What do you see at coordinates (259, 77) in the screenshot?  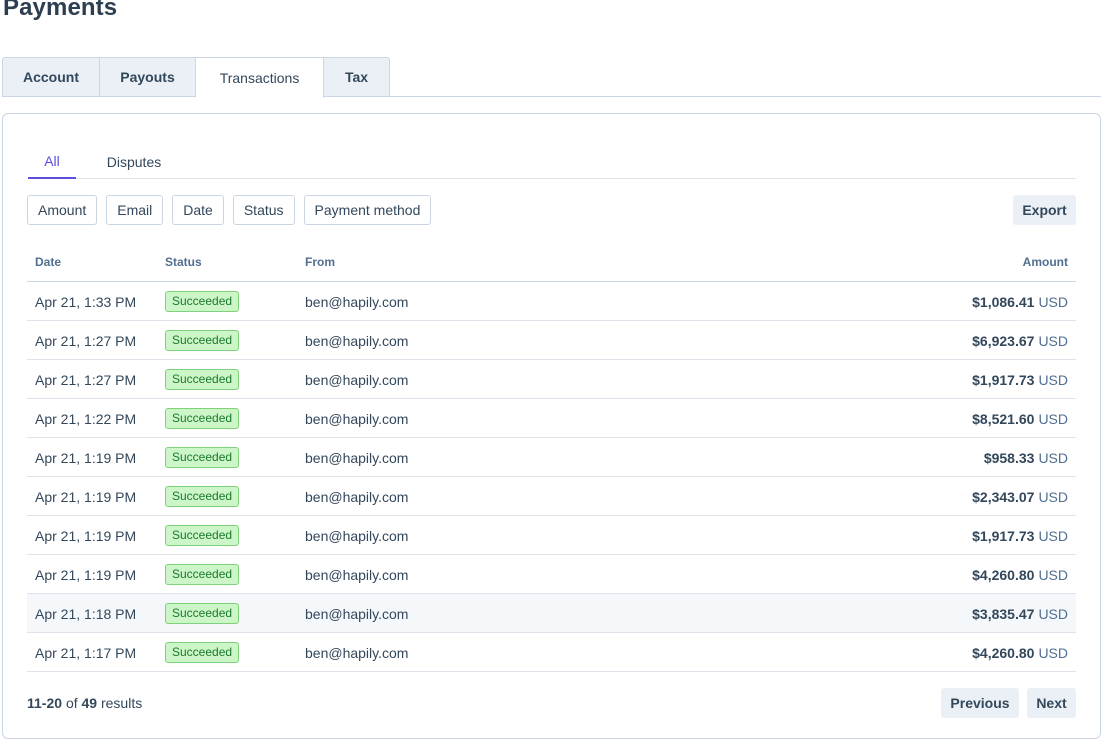 I see `tab-transactions: Transactions` at bounding box center [259, 77].